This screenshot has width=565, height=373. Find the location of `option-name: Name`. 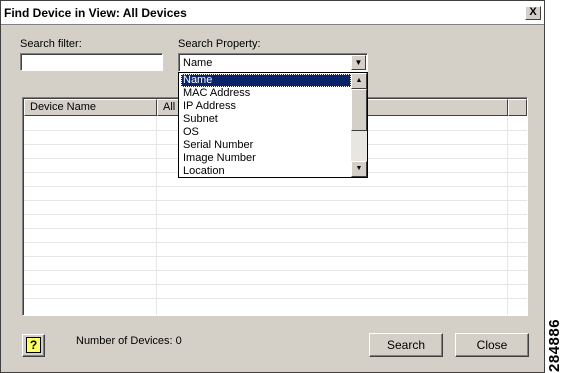

option-name: Name is located at coordinates (266, 80).